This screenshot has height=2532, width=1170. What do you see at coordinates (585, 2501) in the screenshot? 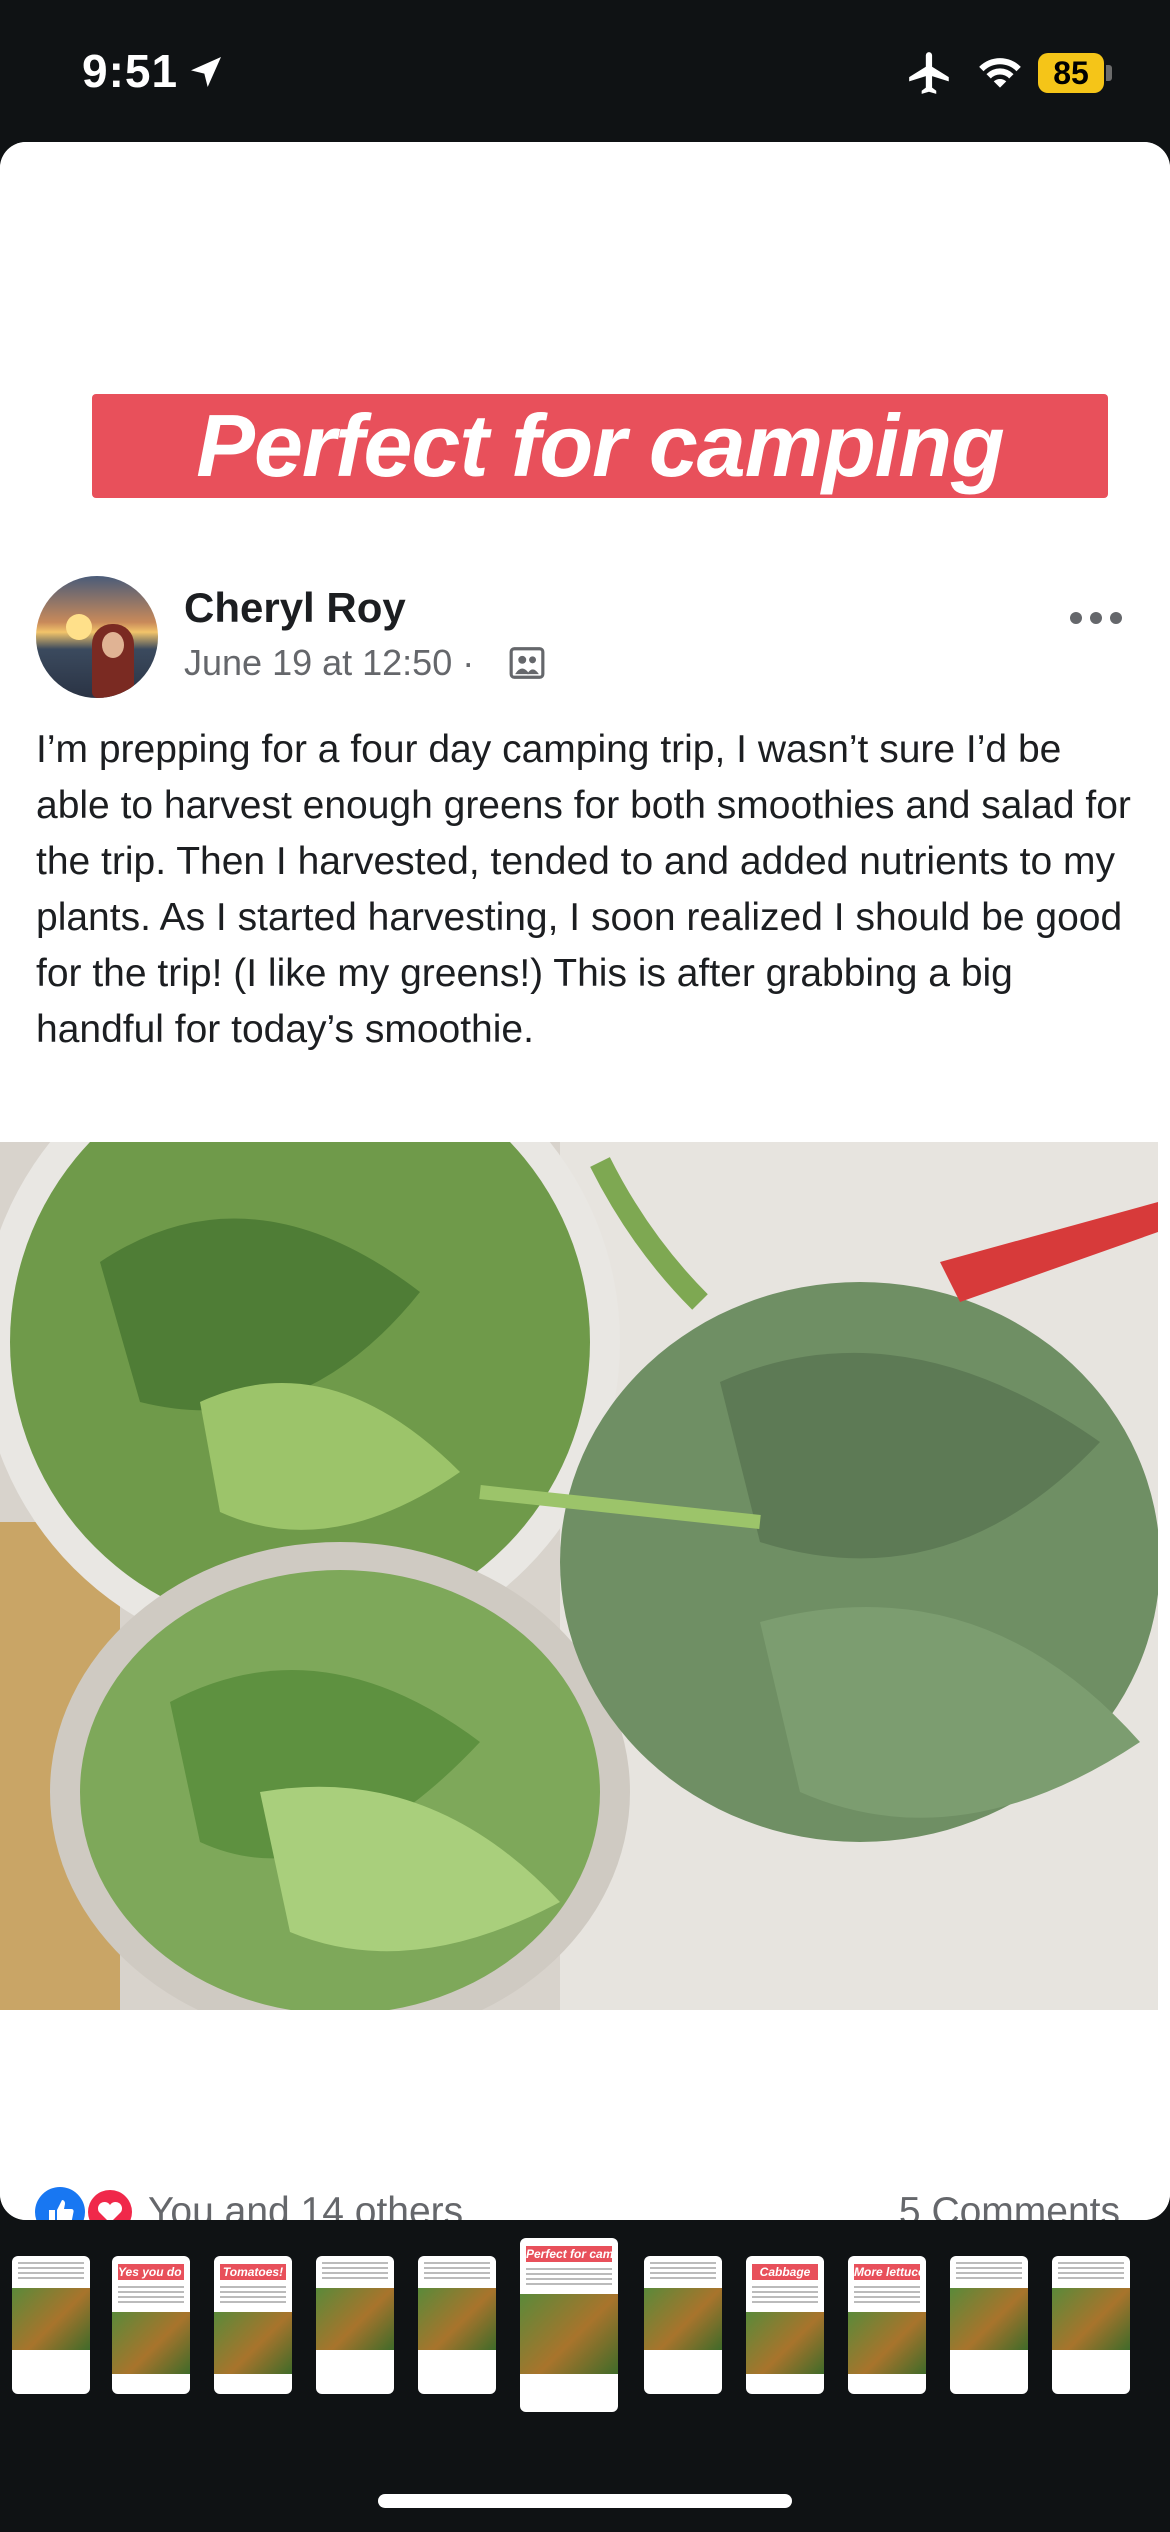
I see `home-indicator` at bounding box center [585, 2501].